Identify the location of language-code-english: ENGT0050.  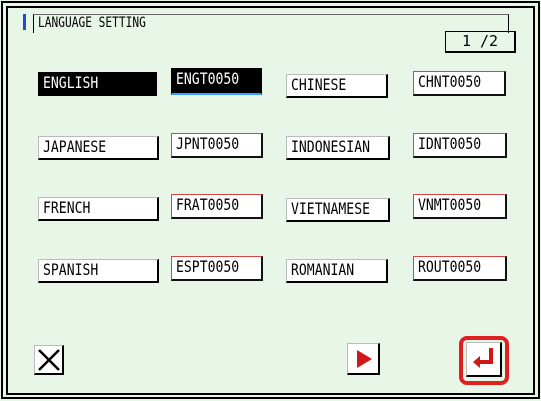
(216, 81).